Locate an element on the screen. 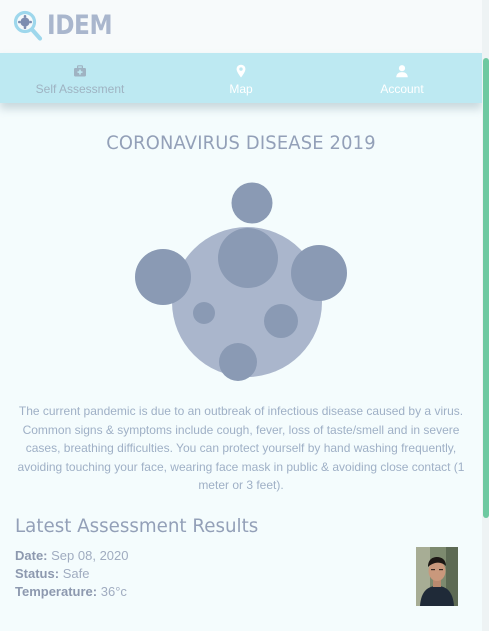 The height and width of the screenshot is (631, 489). briefcase-medical-icon is located at coordinates (80, 71).